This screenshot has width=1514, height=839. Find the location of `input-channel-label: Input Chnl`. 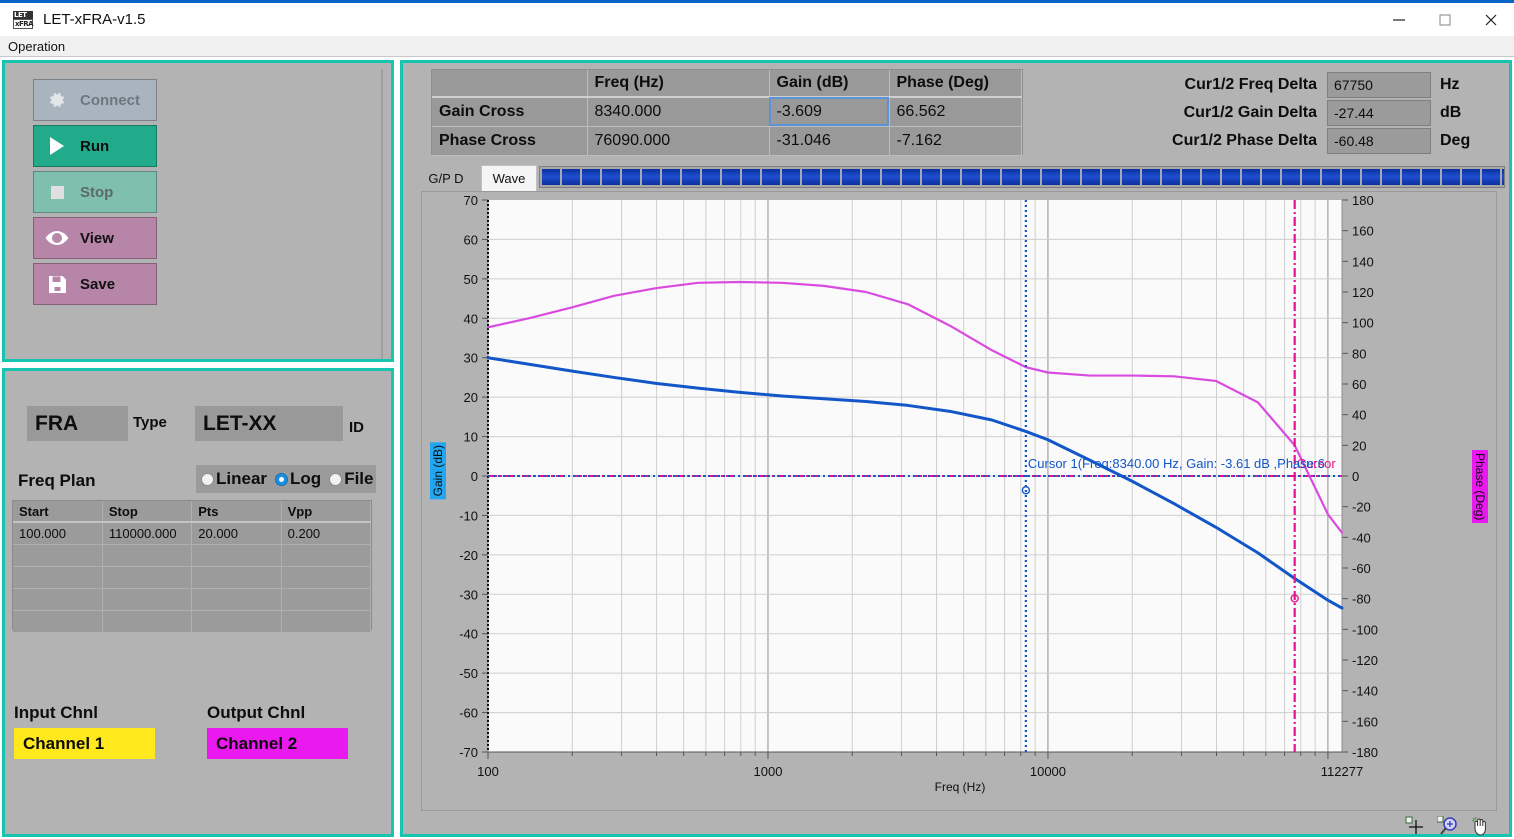

input-channel-label: Input Chnl is located at coordinates (56, 712).